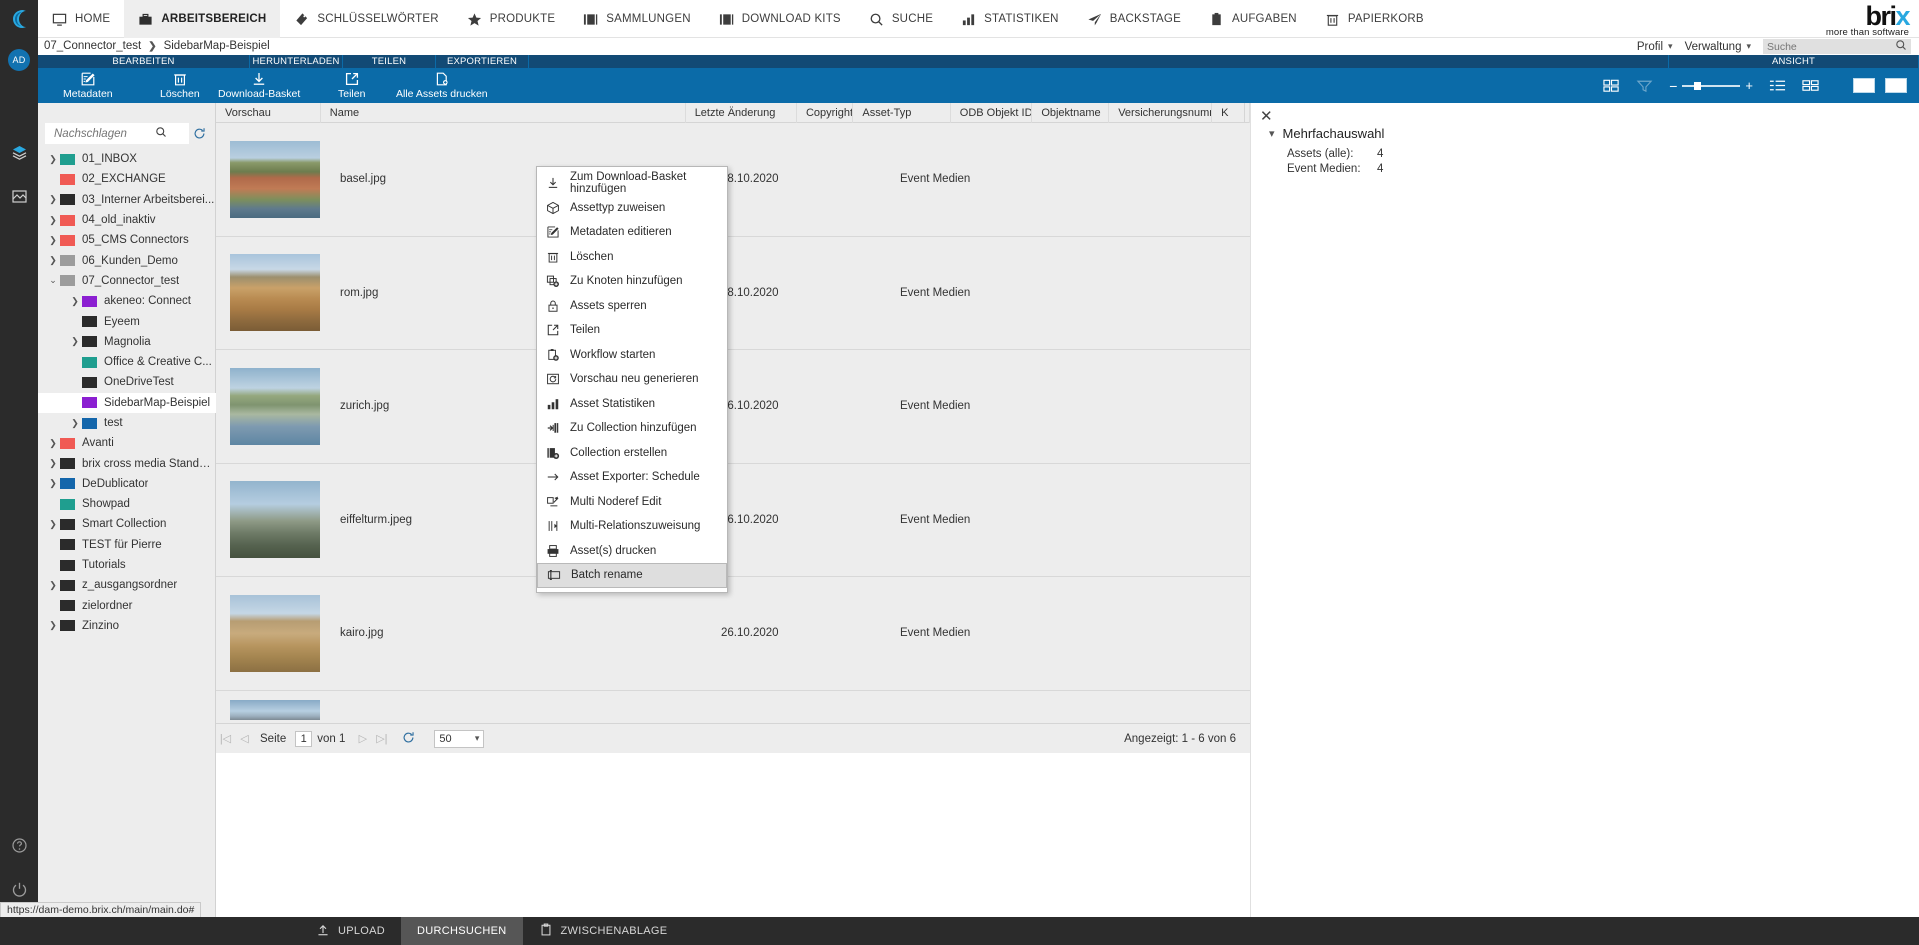 Image resolution: width=1919 pixels, height=945 pixels. What do you see at coordinates (825, 112) in the screenshot?
I see `column-header: Copyright läuft ab` at bounding box center [825, 112].